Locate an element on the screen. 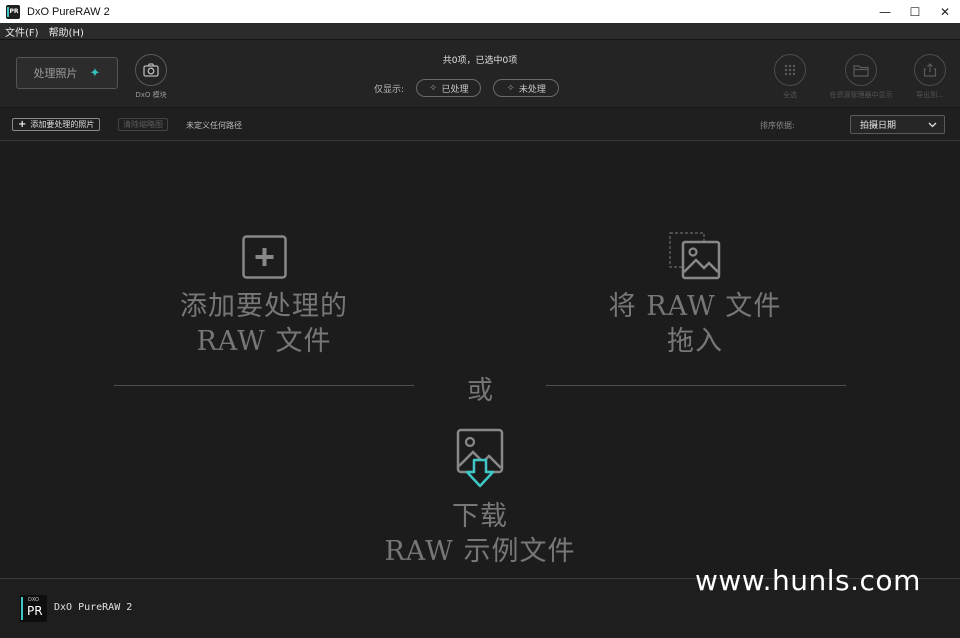 The height and width of the screenshot is (638, 960). download-line1: 下载 is located at coordinates (480, 516).